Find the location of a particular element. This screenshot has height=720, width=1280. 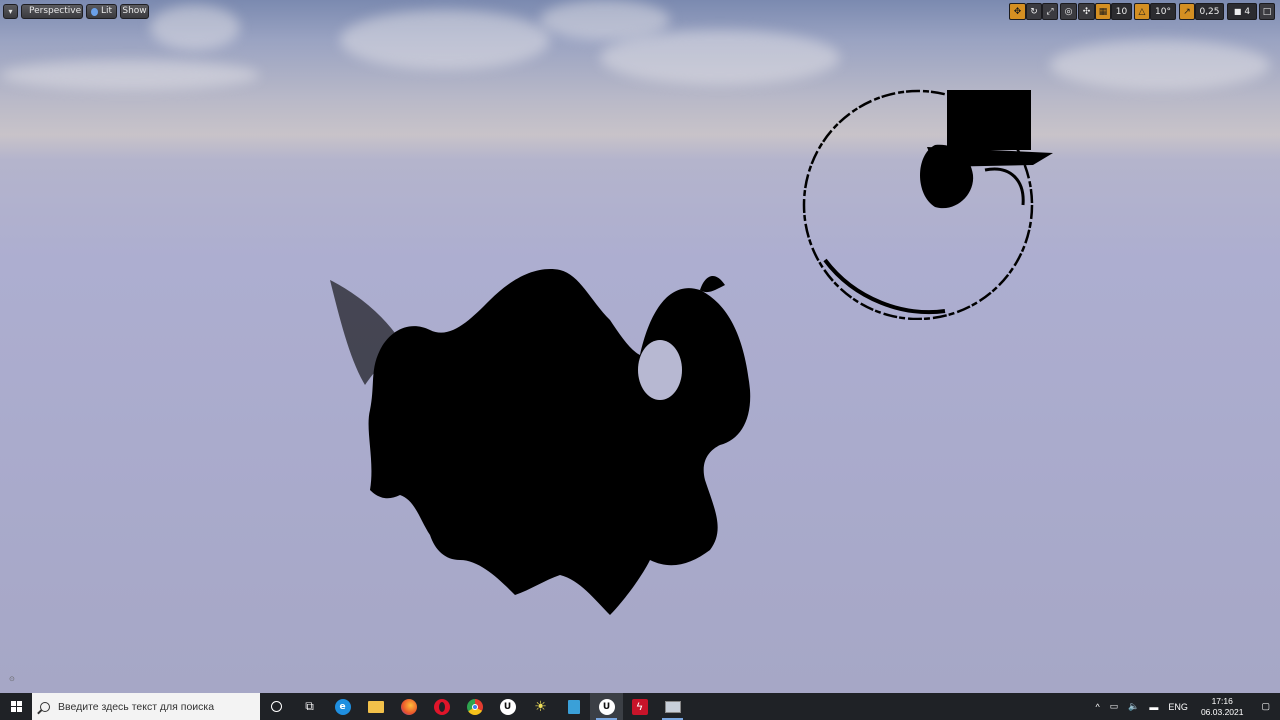

taskbar-app-unreal-editor: U is located at coordinates (606, 706).